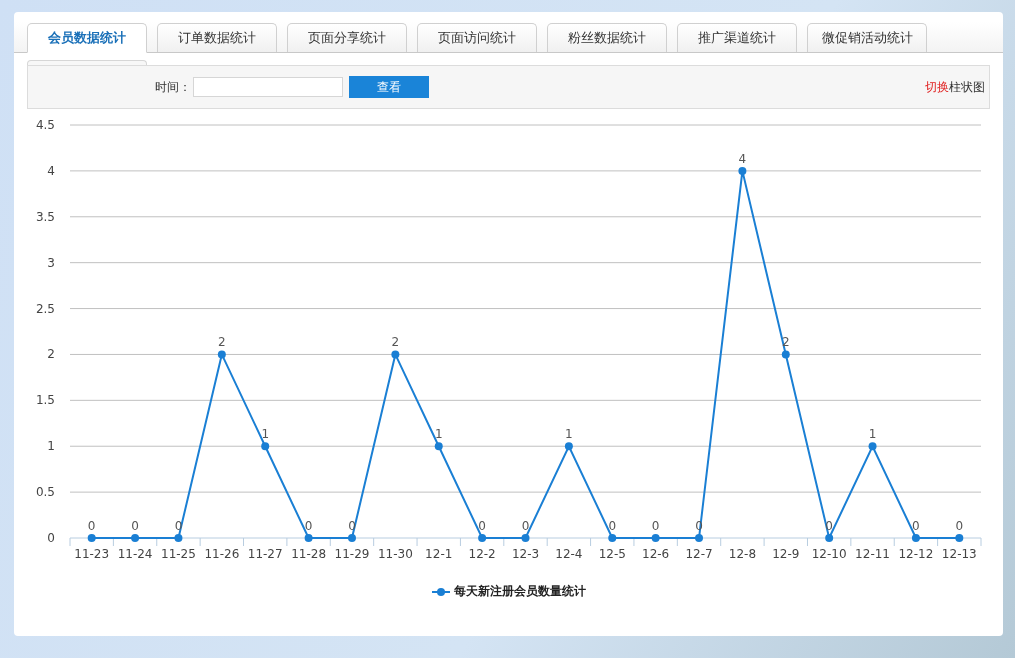 The height and width of the screenshot is (658, 1015). What do you see at coordinates (872, 554) in the screenshot?
I see `x-axis-label: 12-11` at bounding box center [872, 554].